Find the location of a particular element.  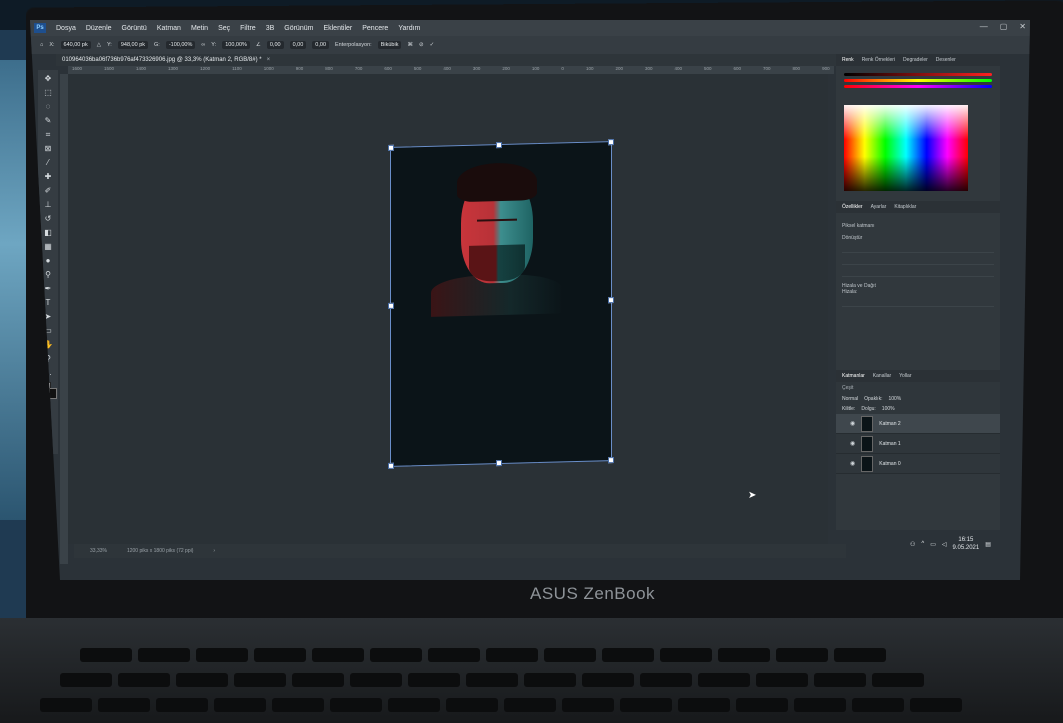

menu-edit: Düzenle is located at coordinates (99, 28).